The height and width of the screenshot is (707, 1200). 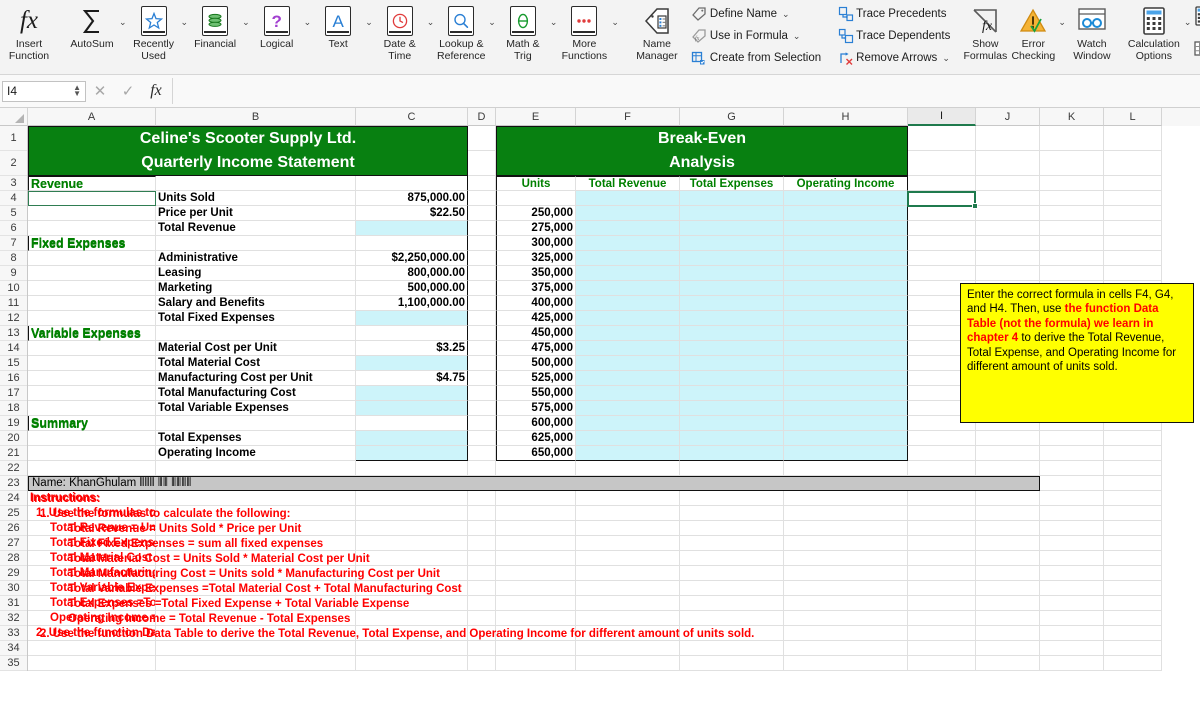 I want to click on cell-h17, so click(x=846, y=393).